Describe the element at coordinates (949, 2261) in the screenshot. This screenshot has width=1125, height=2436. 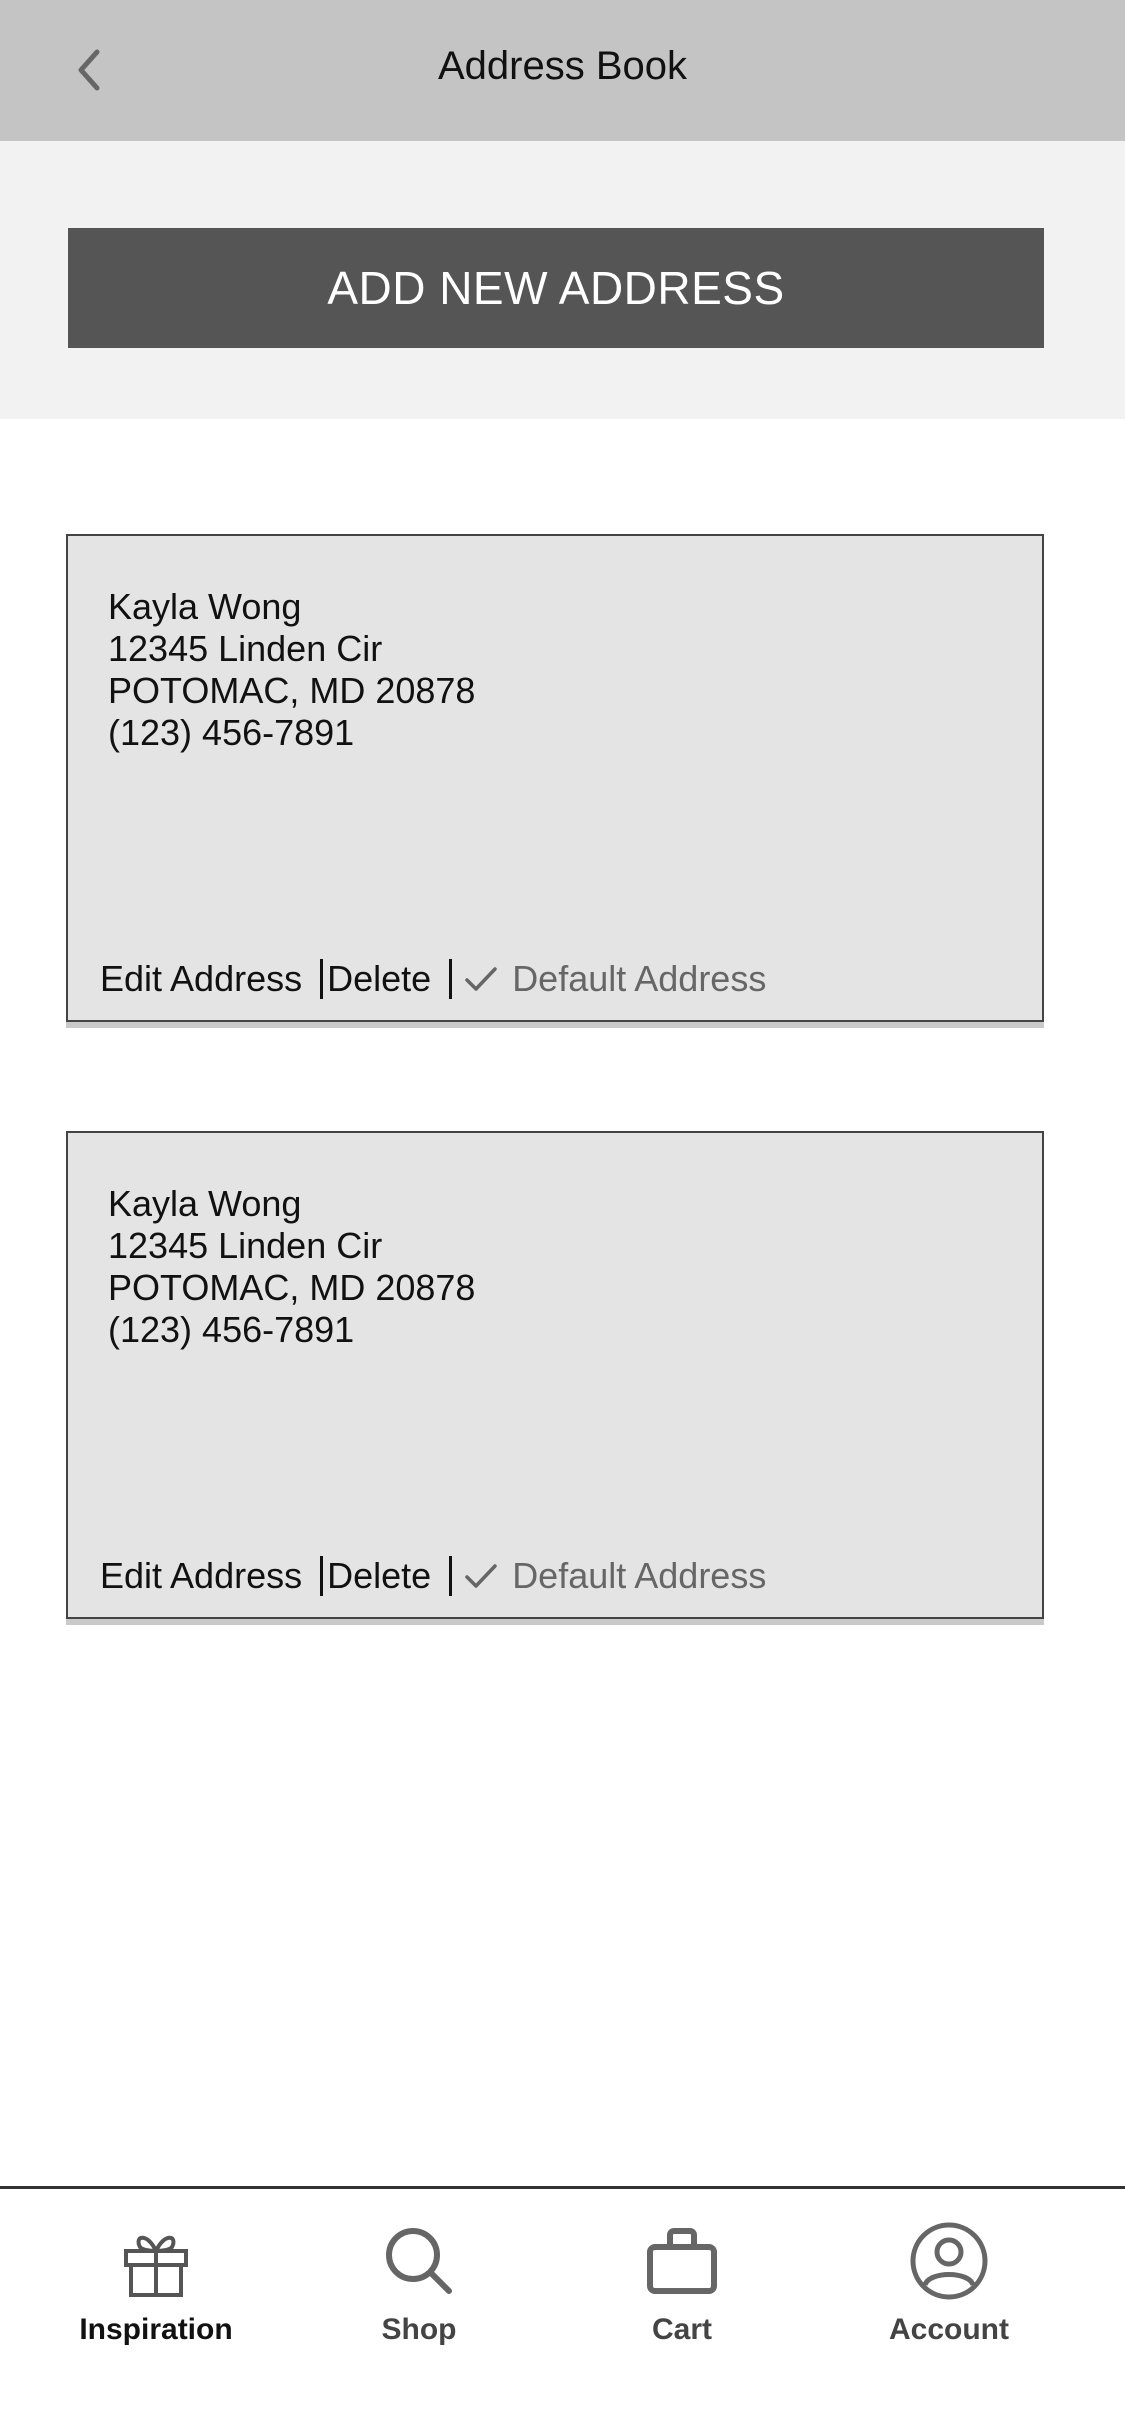
I see `user-circle-icon` at that location.